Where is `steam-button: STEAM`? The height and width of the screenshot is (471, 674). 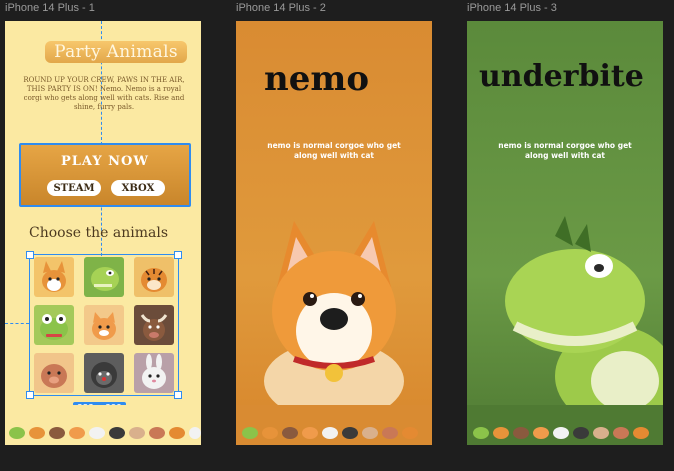
steam-button: STEAM is located at coordinates (74, 188).